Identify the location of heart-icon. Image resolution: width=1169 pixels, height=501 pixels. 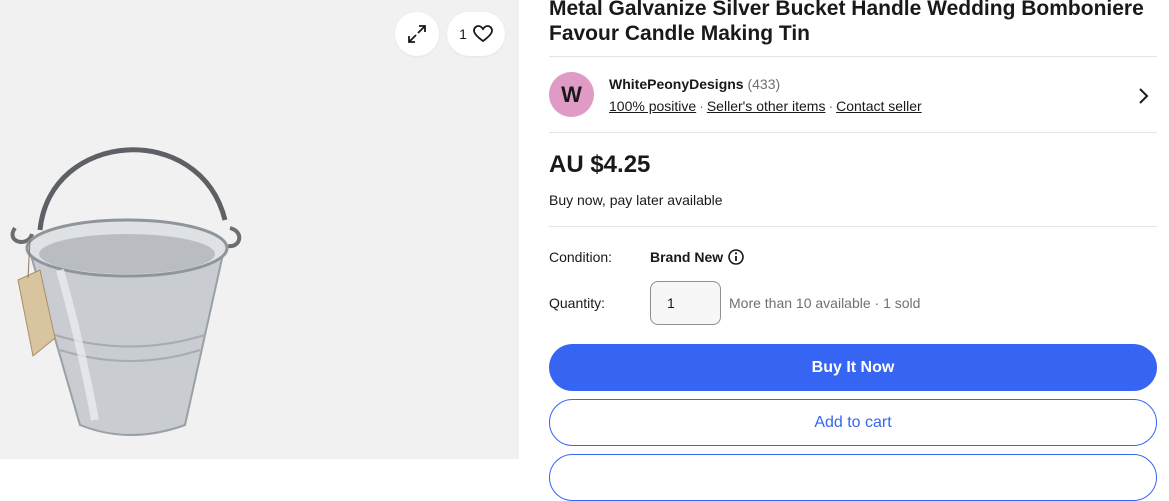
(482, 34).